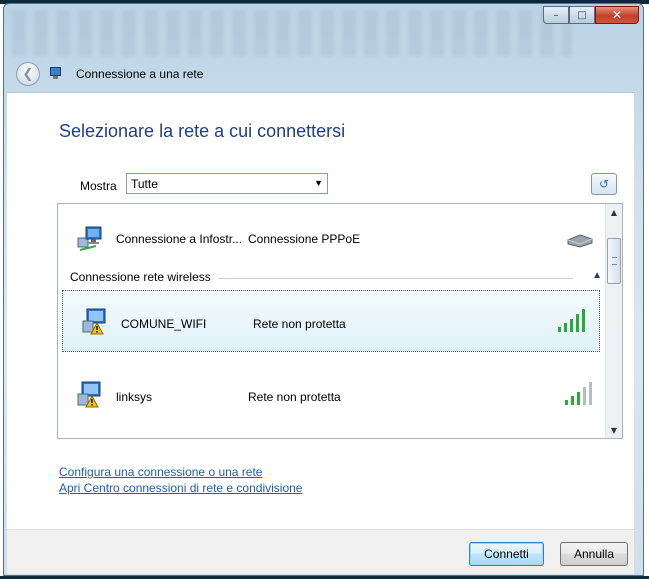  I want to click on section-title: Connessione rete wireless, so click(140, 277).